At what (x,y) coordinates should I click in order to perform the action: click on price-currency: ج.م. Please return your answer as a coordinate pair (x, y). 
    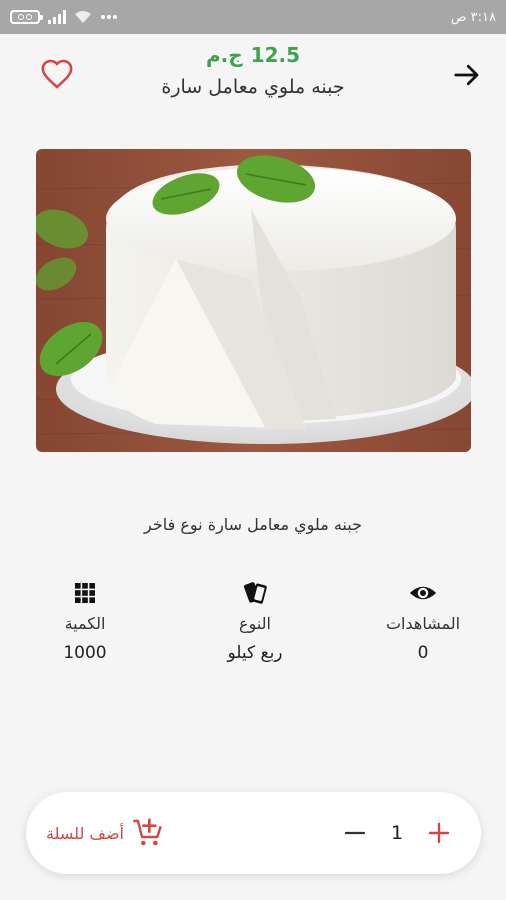
    Looking at the image, I should click on (224, 55).